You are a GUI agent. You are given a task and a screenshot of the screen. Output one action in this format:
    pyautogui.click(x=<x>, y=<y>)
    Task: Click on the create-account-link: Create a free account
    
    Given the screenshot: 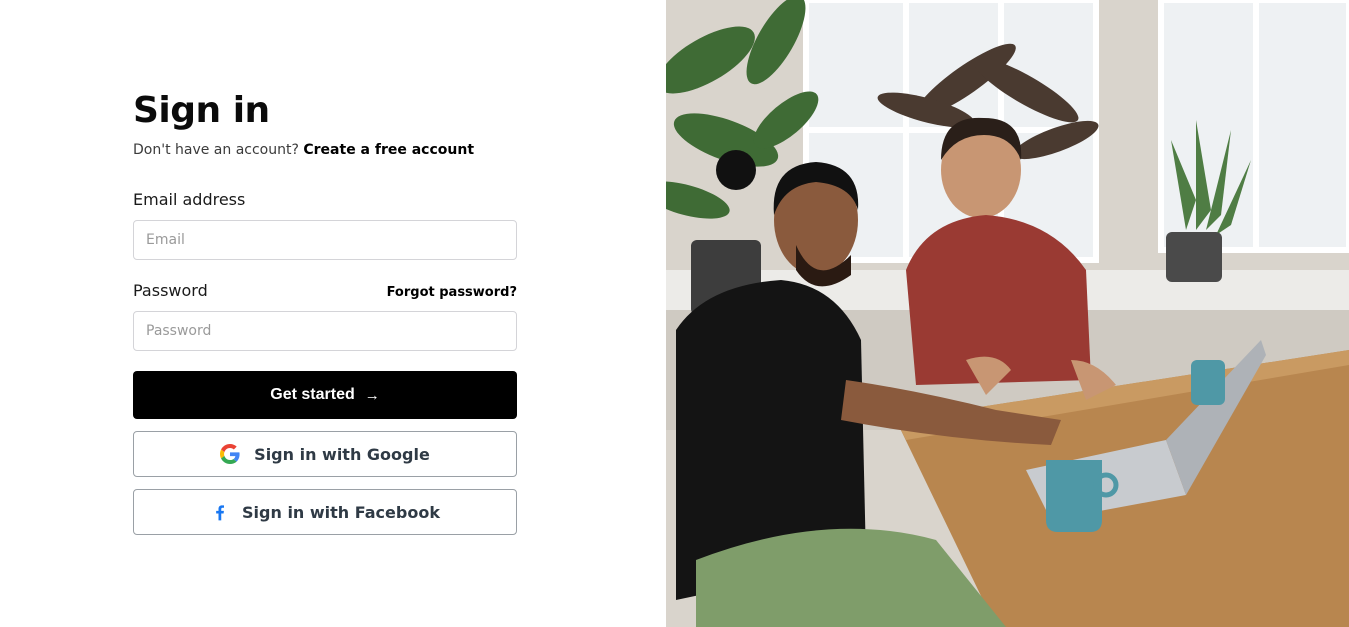 What is the action you would take?
    pyautogui.click(x=388, y=150)
    